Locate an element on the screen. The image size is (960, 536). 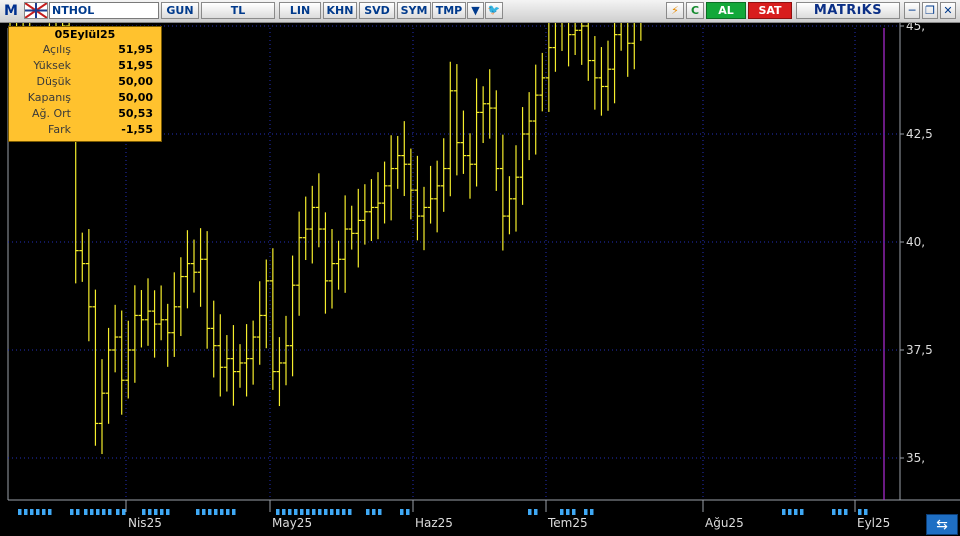
svd-button: SVD is located at coordinates (377, 10).